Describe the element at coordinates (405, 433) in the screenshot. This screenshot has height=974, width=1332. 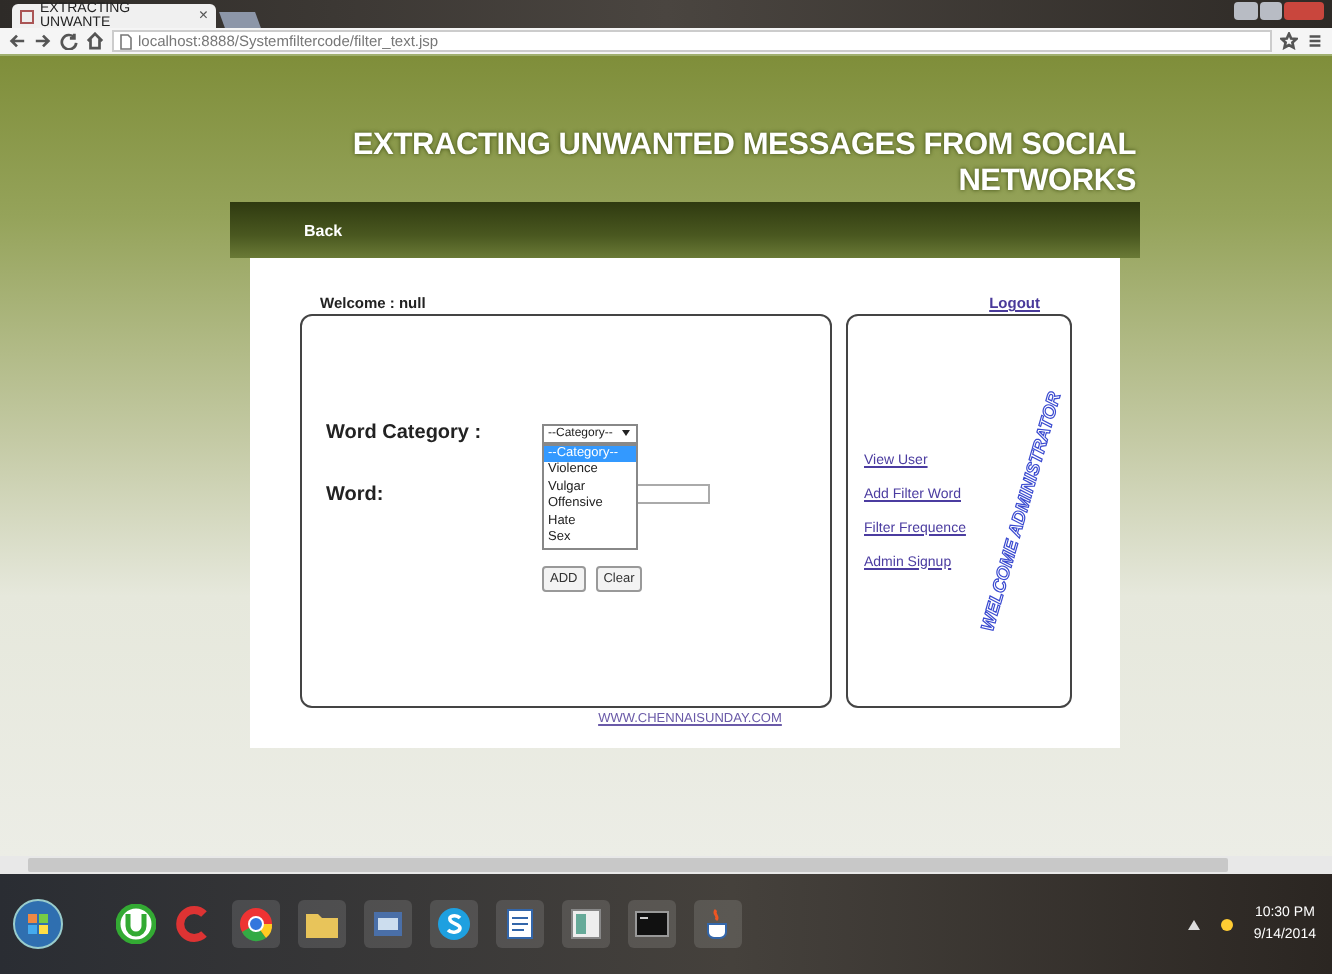
I see `field-label: Word Category :` at that location.